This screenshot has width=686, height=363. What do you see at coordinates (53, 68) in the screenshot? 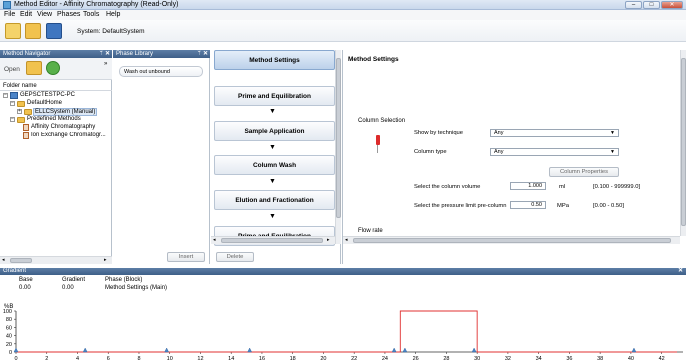
I see `refresh-icon` at bounding box center [53, 68].